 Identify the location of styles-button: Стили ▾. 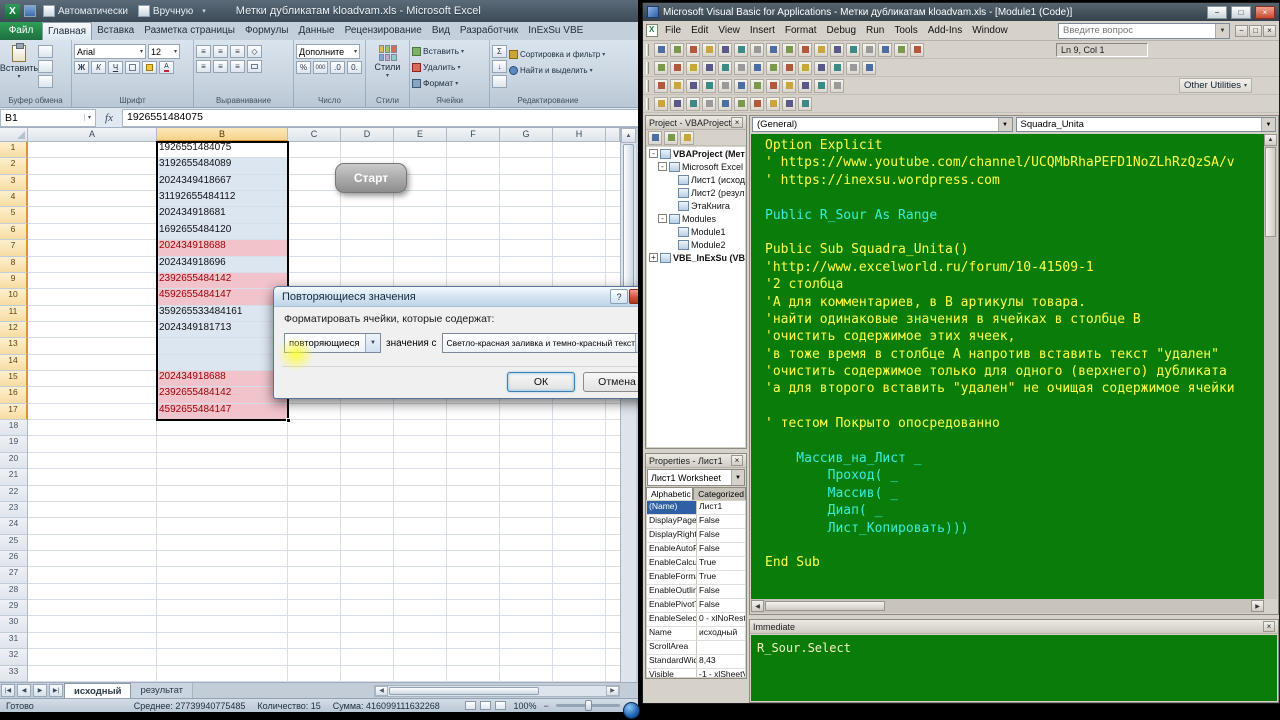
(388, 69).